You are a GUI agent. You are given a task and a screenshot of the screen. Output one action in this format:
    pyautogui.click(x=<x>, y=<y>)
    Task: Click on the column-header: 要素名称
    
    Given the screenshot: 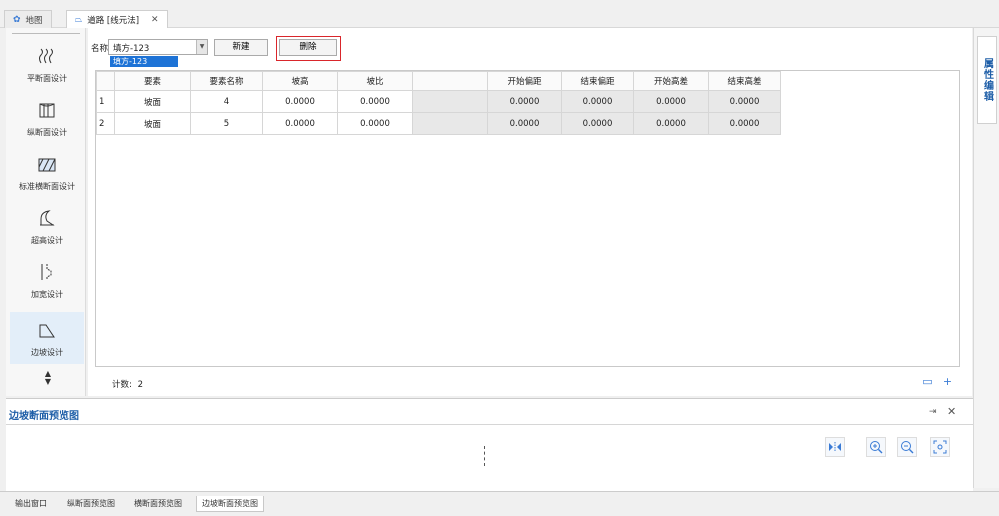 What is the action you would take?
    pyautogui.click(x=226, y=81)
    